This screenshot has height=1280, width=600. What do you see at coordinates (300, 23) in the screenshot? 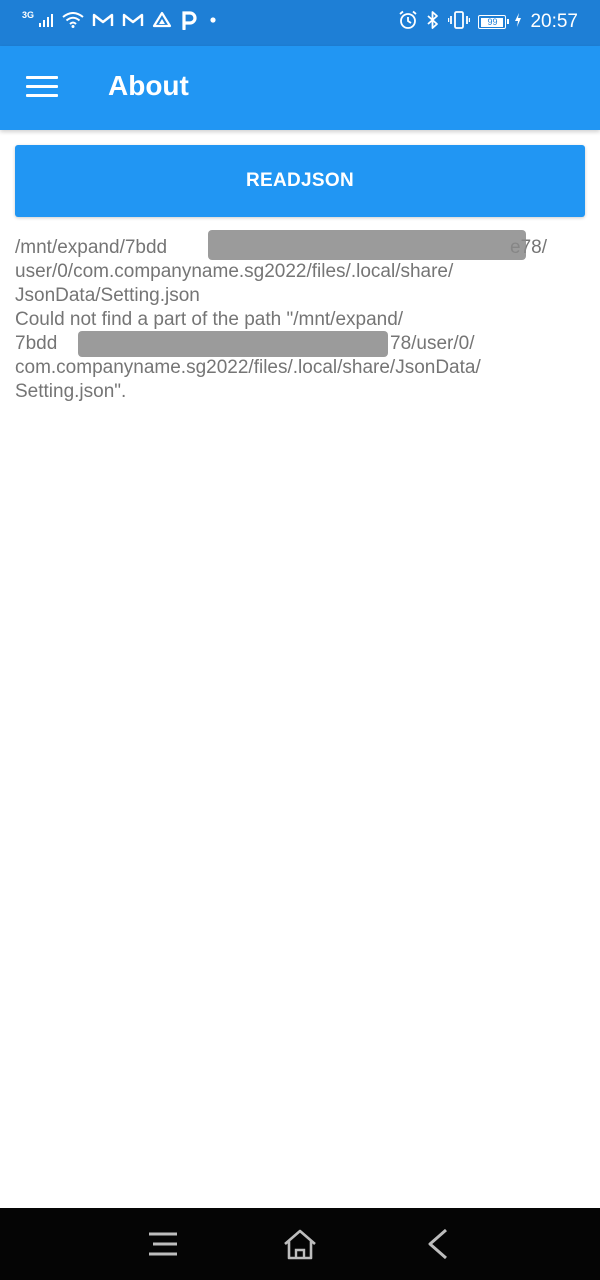
I see `status-bar: 3G 99 20:57` at bounding box center [300, 23].